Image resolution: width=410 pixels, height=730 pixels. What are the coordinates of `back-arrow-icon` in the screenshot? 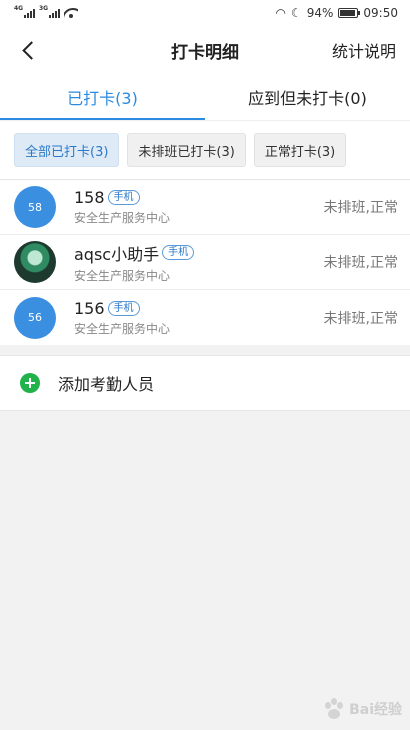 It's located at (31, 50).